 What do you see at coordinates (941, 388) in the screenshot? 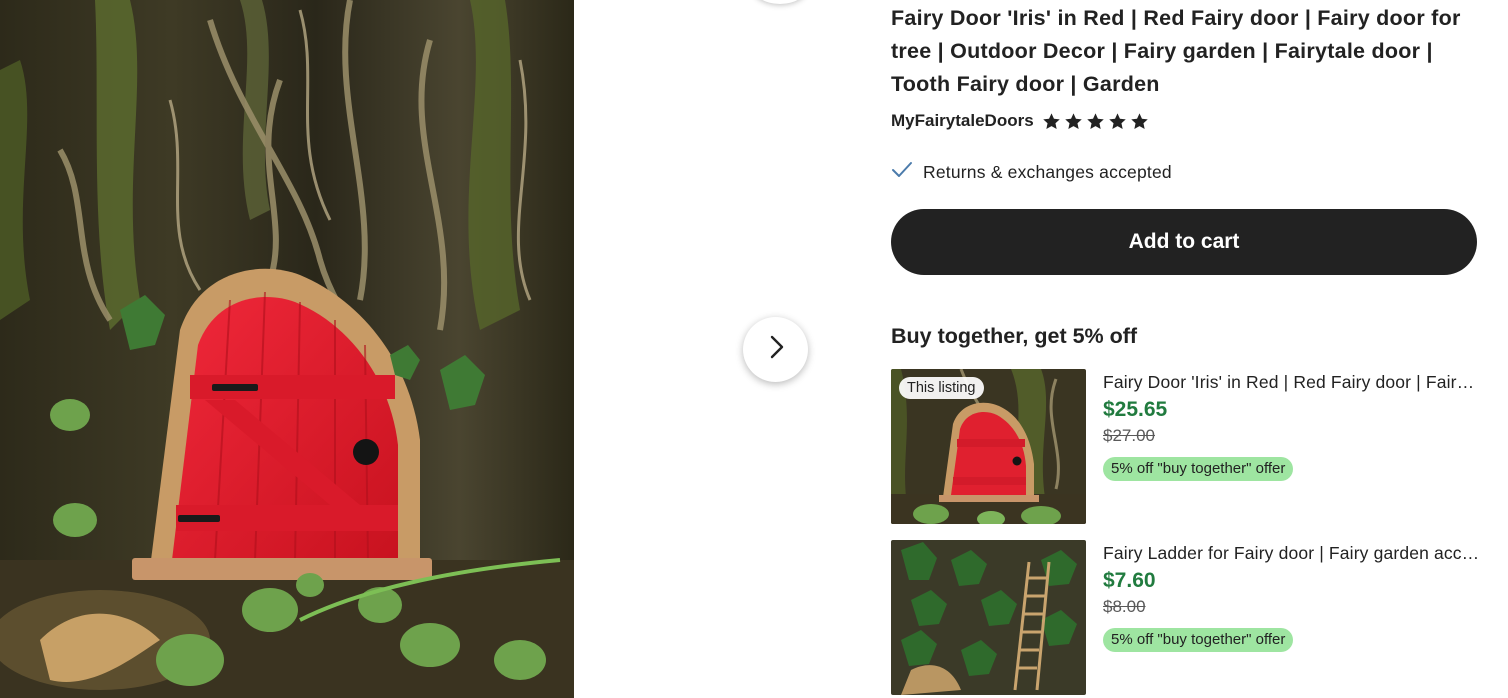
I see `this-listing-badge: This listing` at bounding box center [941, 388].